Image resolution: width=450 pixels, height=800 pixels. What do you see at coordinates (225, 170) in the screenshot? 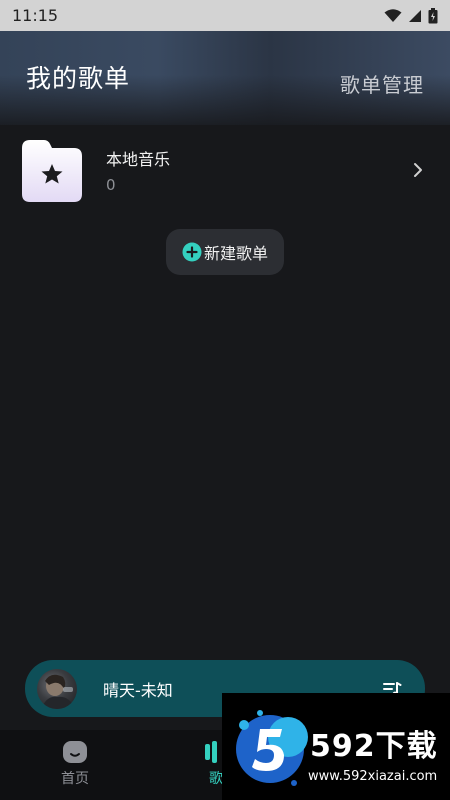
I see `playlist-row-local-music: 本地音乐 0` at bounding box center [225, 170].